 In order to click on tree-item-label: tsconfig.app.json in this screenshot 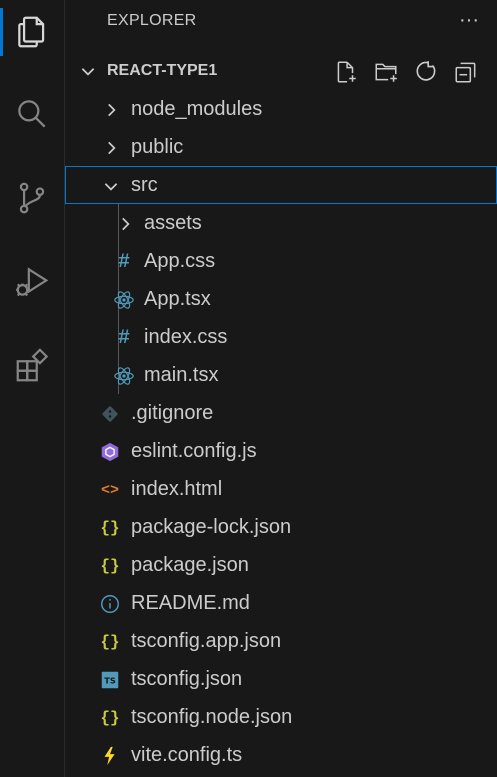, I will do `click(206, 641)`.